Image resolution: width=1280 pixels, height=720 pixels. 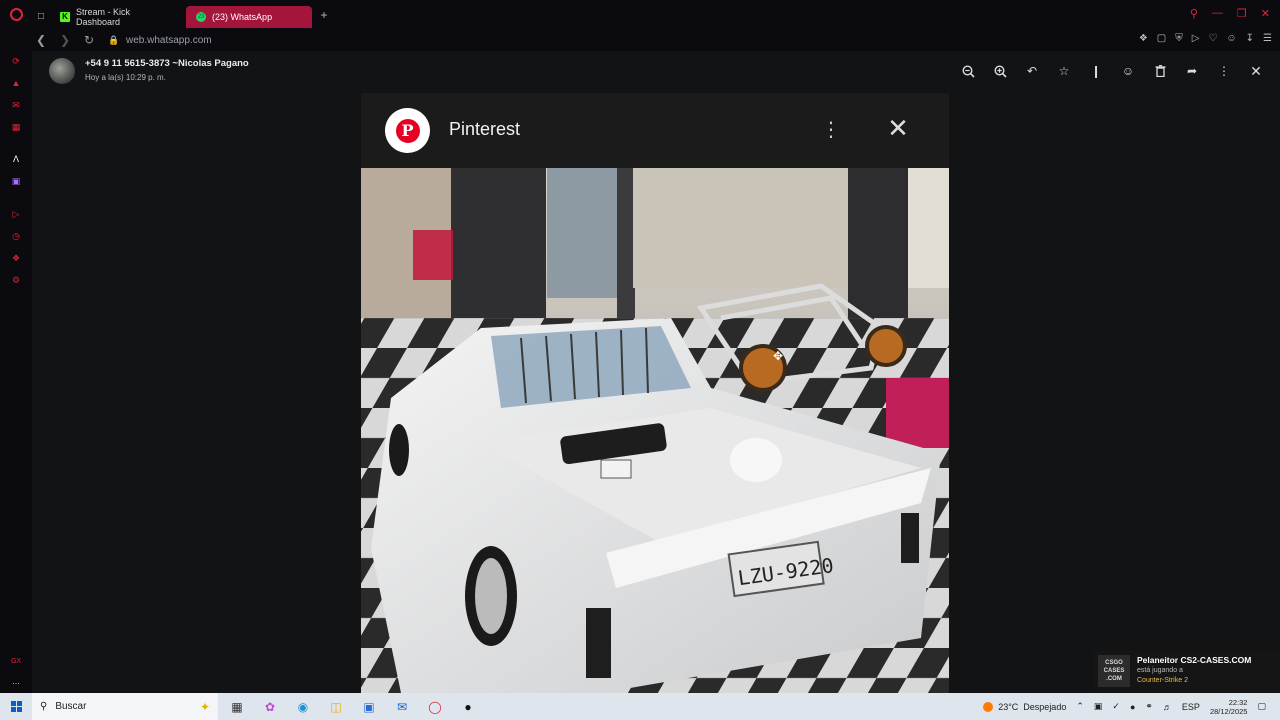 I want to click on pinterest-logo-icon: P, so click(x=407, y=130).